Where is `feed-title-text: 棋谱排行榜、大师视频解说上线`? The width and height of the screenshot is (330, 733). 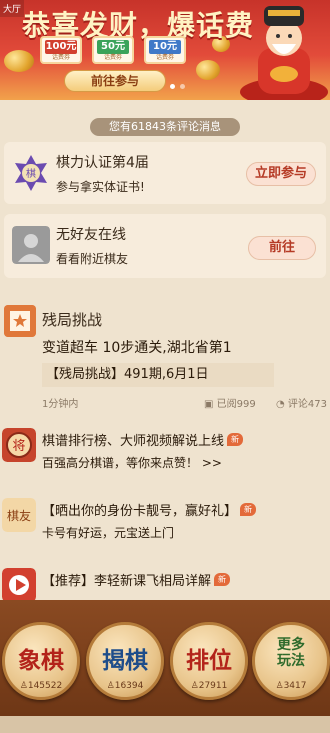
feed-title-text: 棋谱排行榜、大师视频解说上线 is located at coordinates (133, 441).